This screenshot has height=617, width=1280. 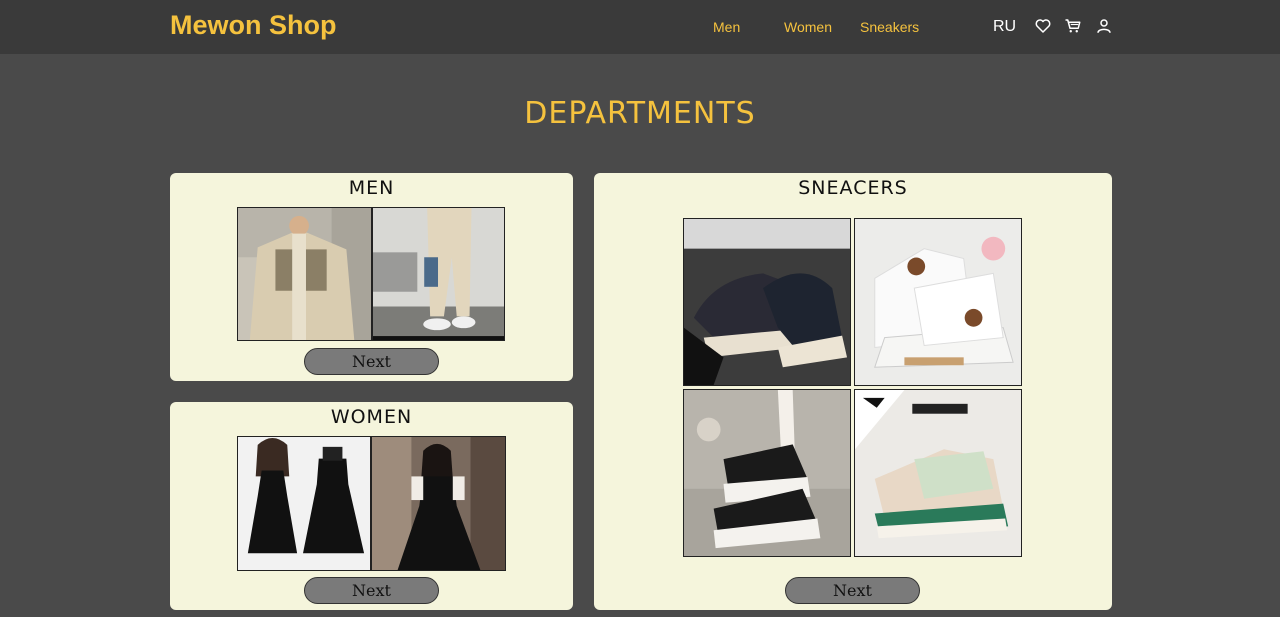 I want to click on department-card-women: WOMEN Next, so click(x=371, y=506).